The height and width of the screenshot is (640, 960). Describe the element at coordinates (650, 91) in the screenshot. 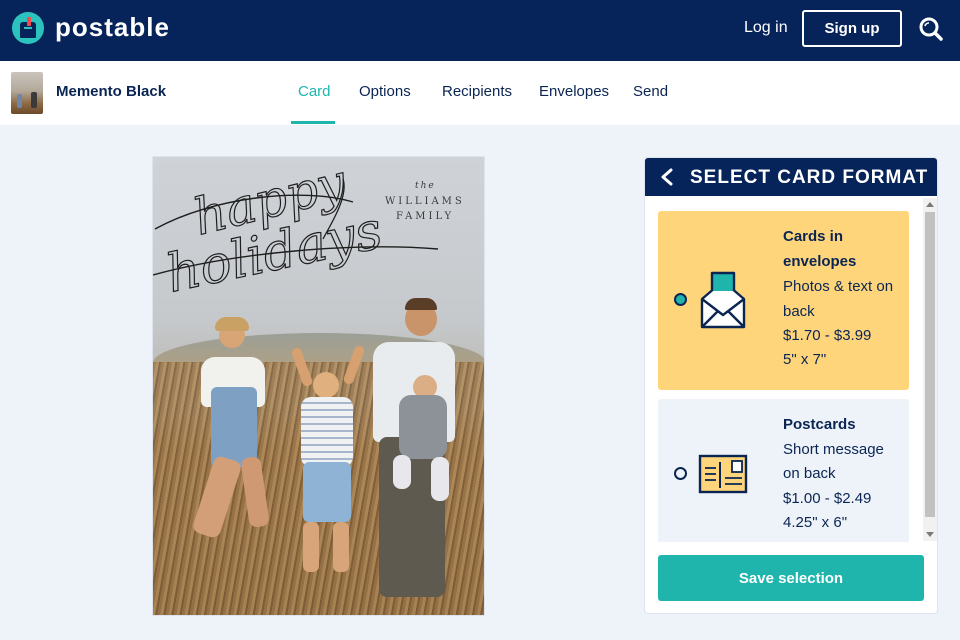

I see `tab-send: Send` at that location.